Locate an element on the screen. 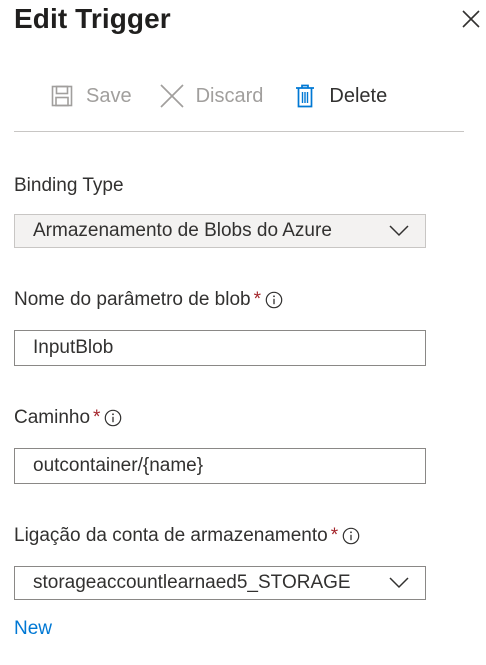 This screenshot has width=486, height=665. discard-button: Discard is located at coordinates (211, 96).